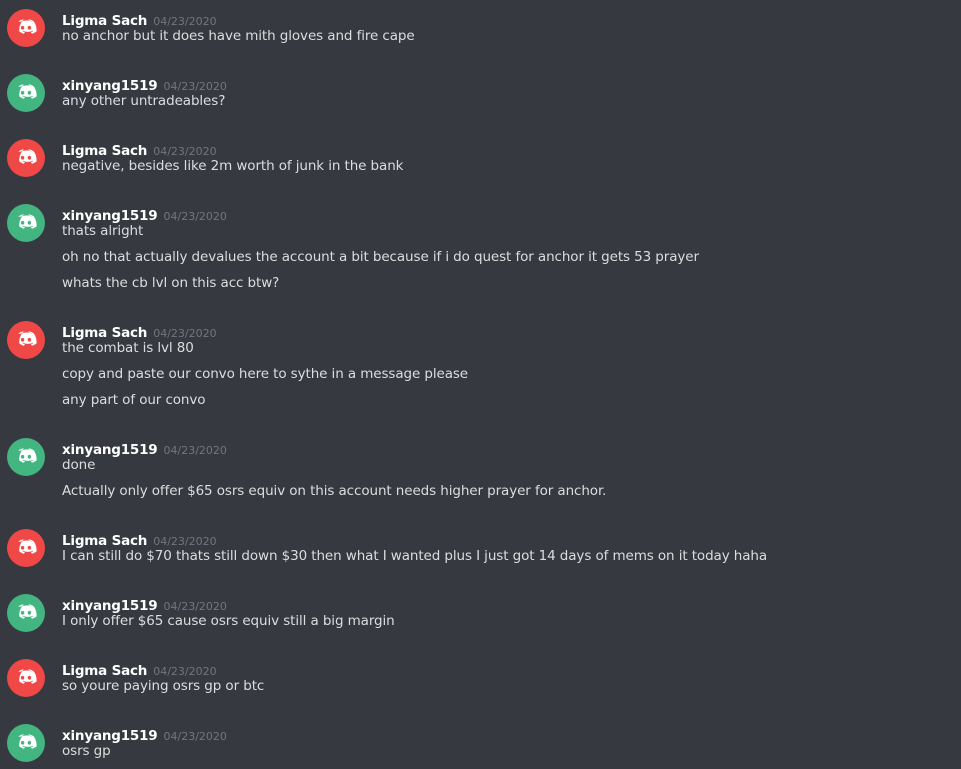  I want to click on message-text: osrs gp, so click(86, 751).